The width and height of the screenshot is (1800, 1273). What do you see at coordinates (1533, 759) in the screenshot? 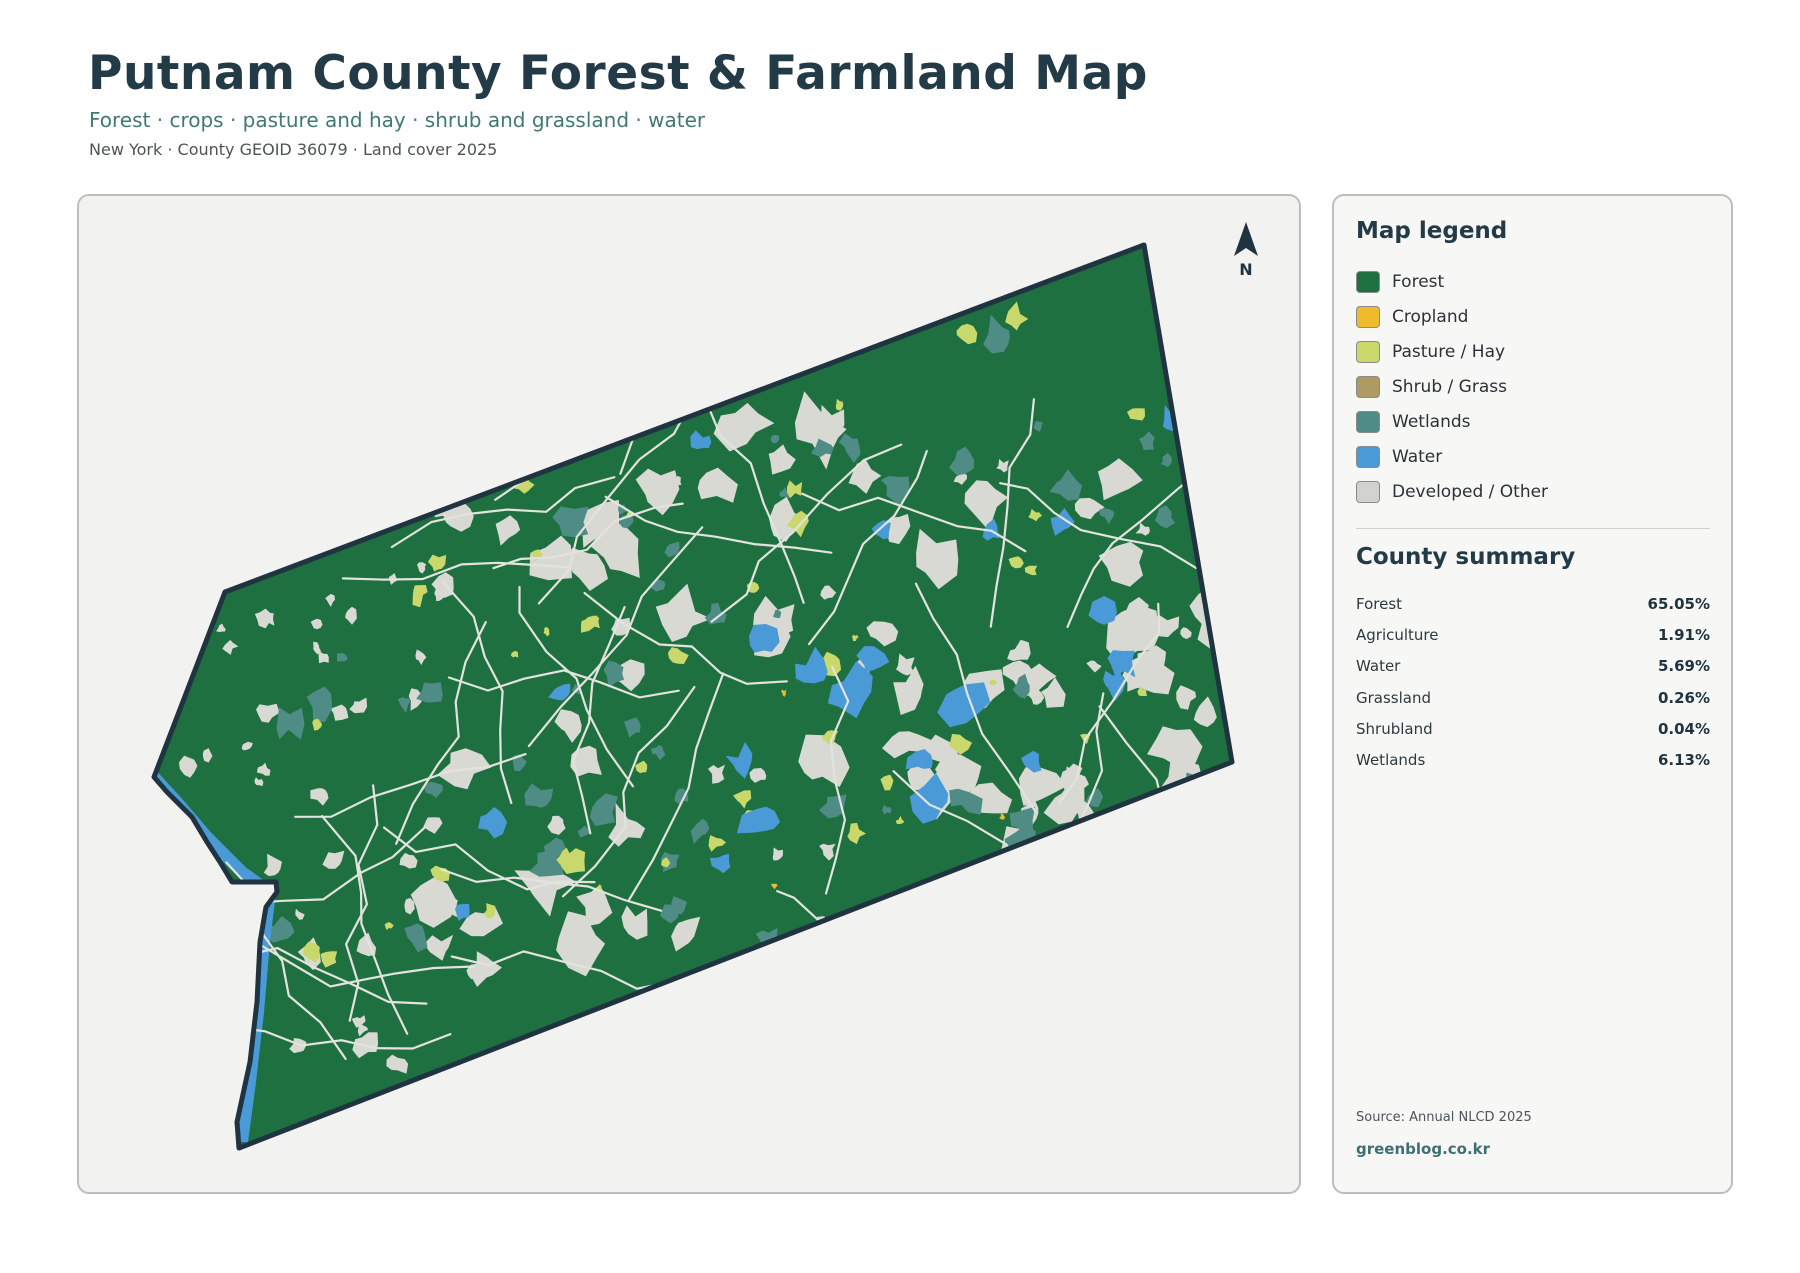
I see `summary-row: Wetlands 6.13%` at bounding box center [1533, 759].